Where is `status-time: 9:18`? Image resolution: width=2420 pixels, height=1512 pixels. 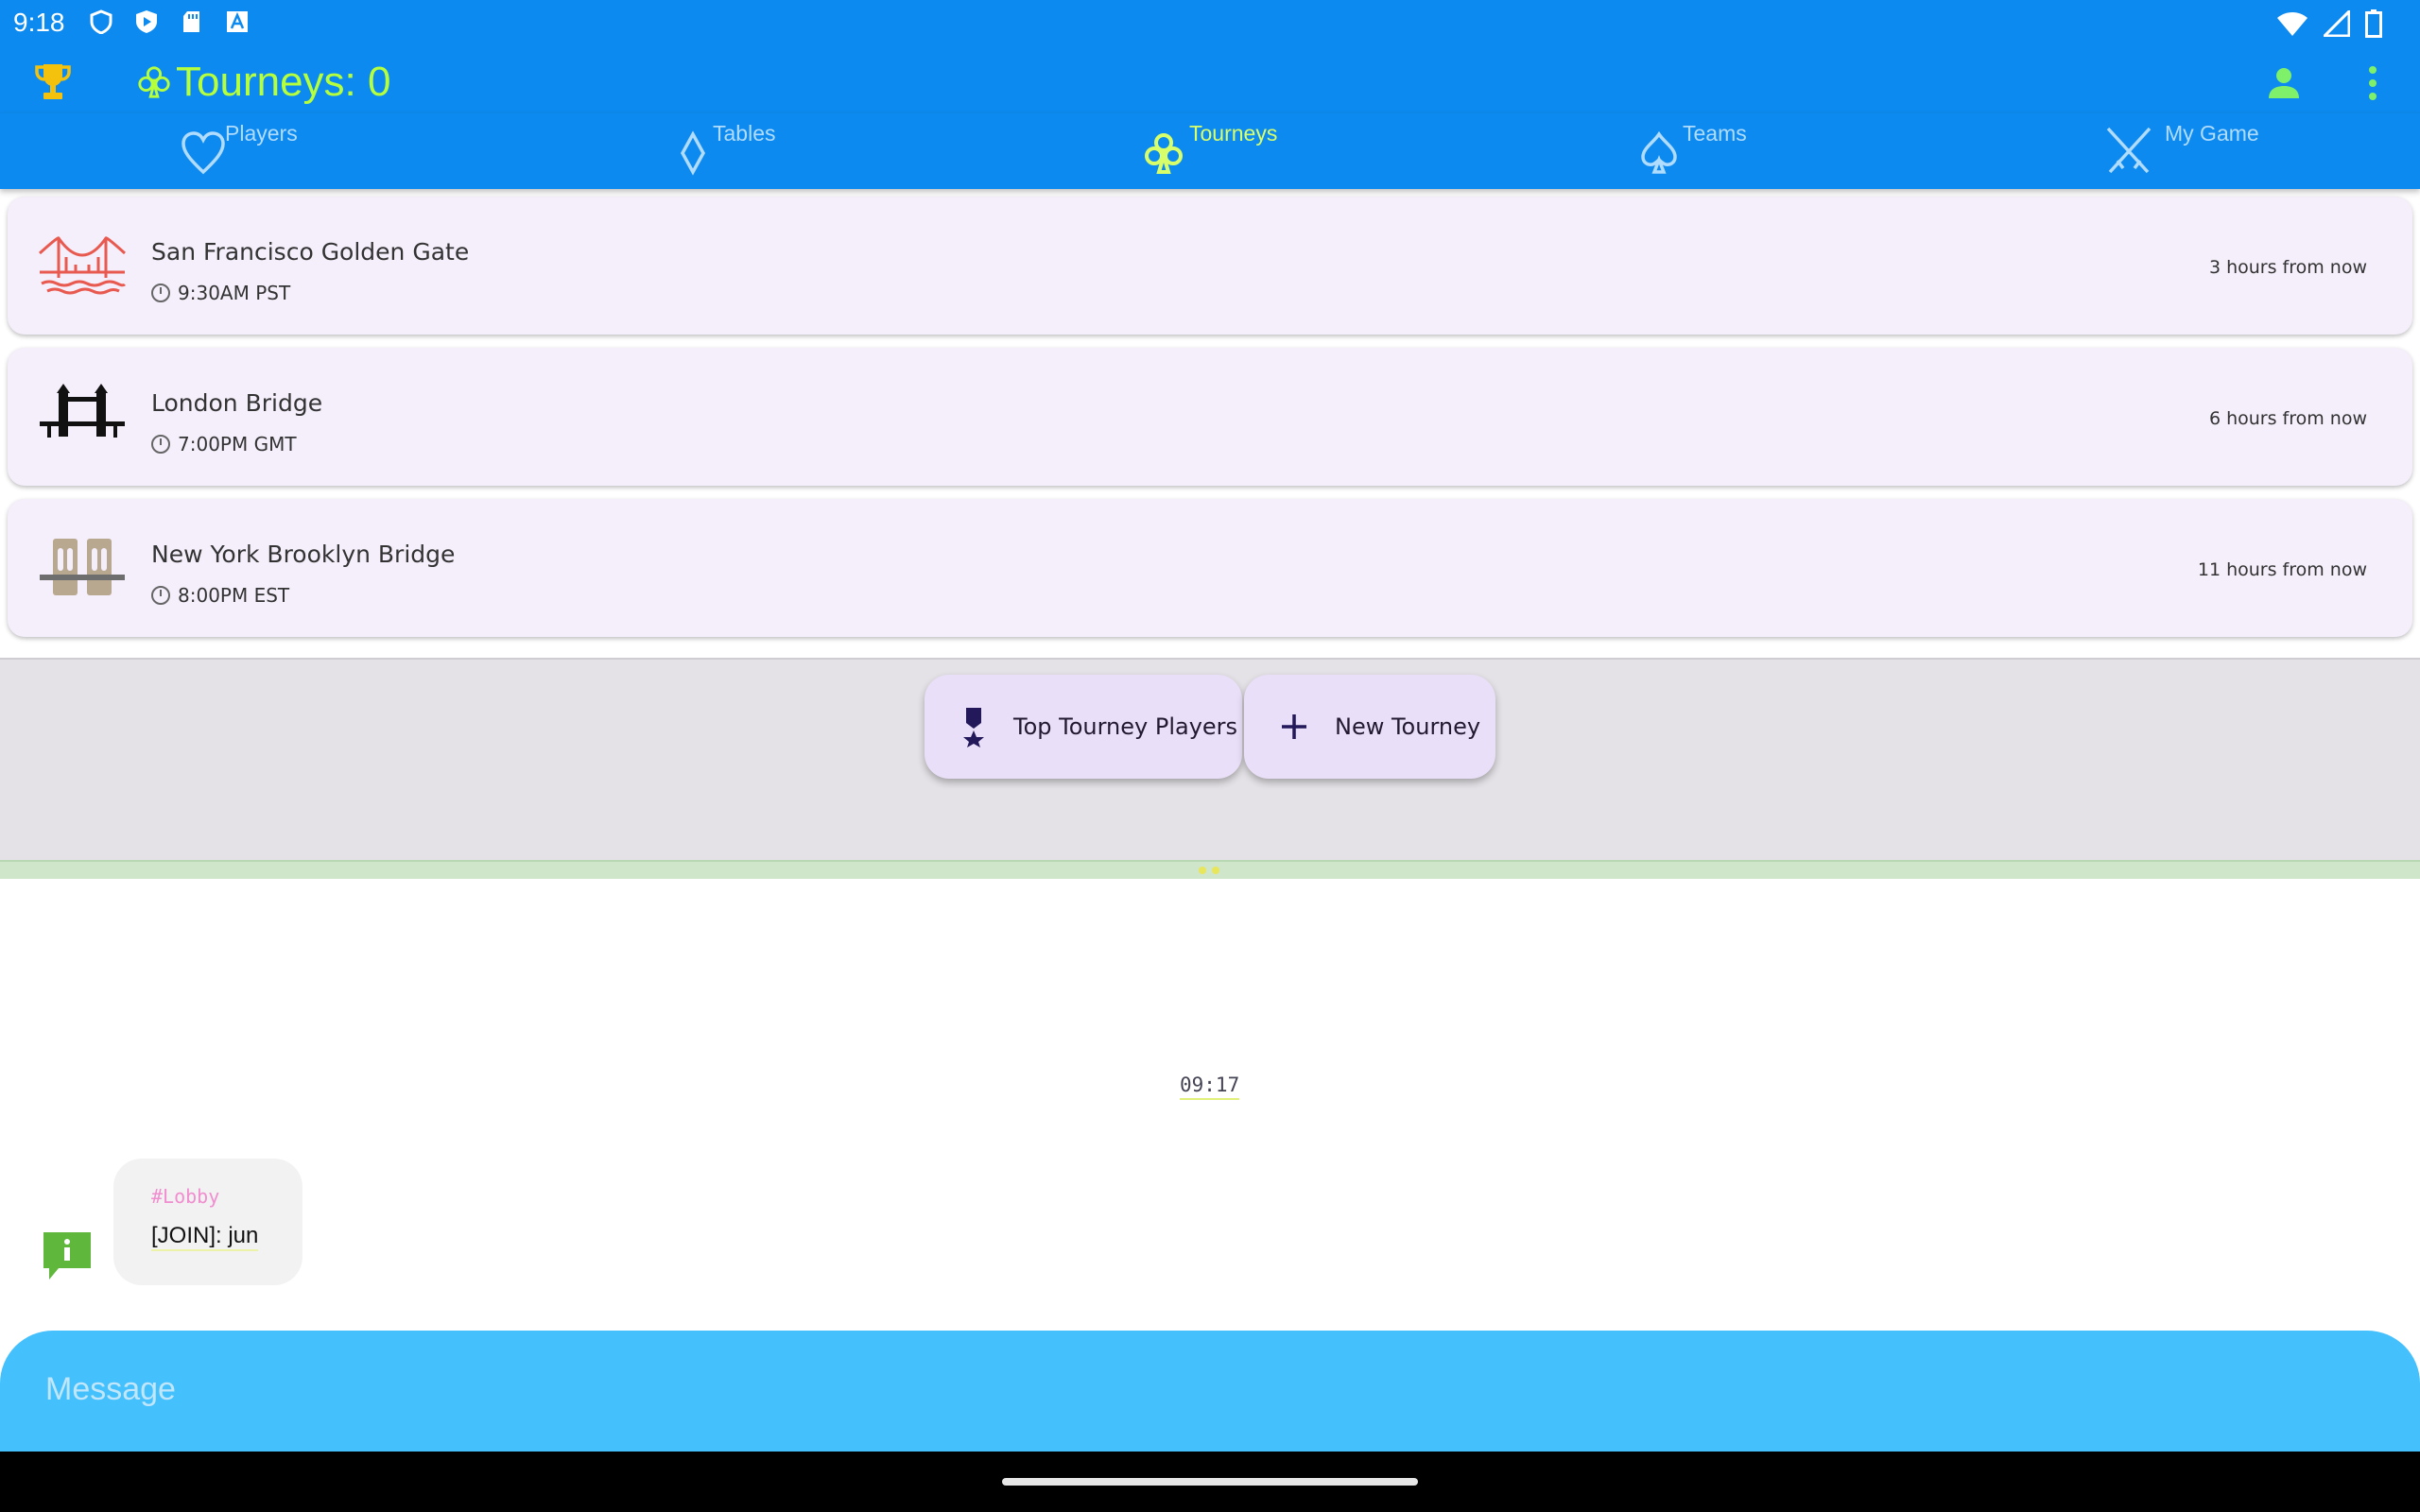
status-time: 9:18 is located at coordinates (39, 22).